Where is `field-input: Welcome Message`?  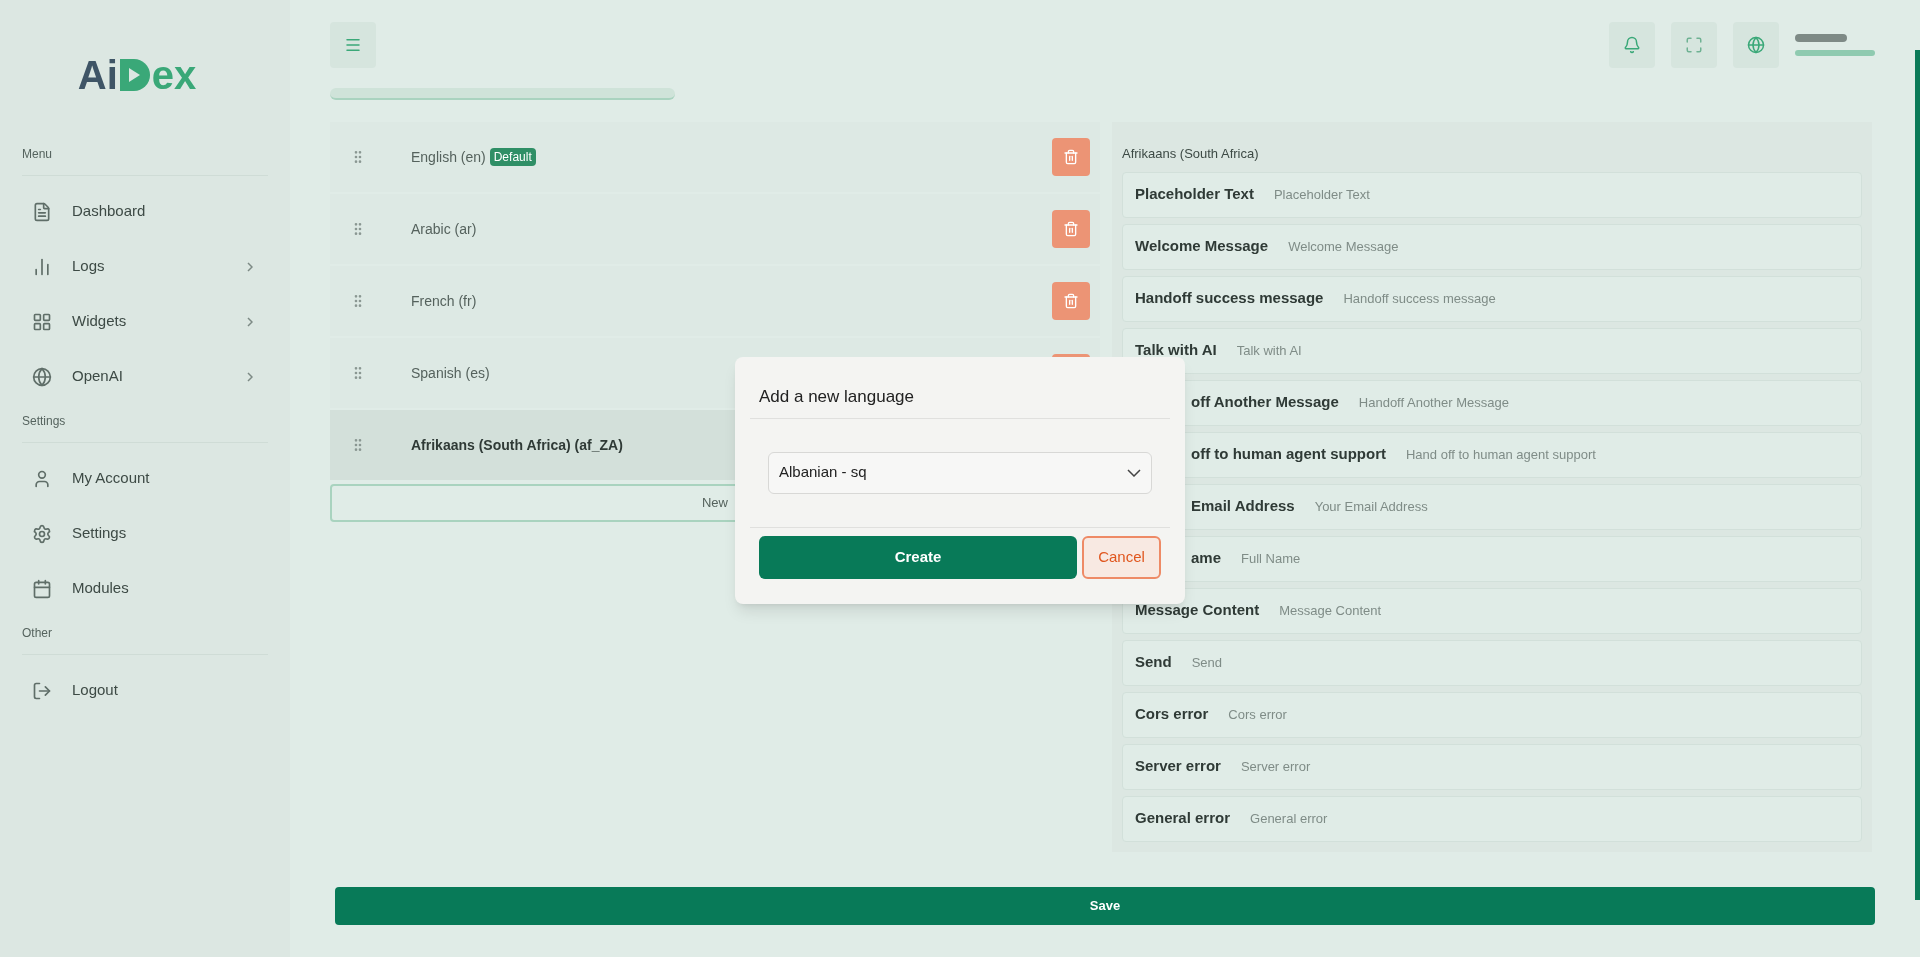
field-input: Welcome Message is located at coordinates (1568, 246).